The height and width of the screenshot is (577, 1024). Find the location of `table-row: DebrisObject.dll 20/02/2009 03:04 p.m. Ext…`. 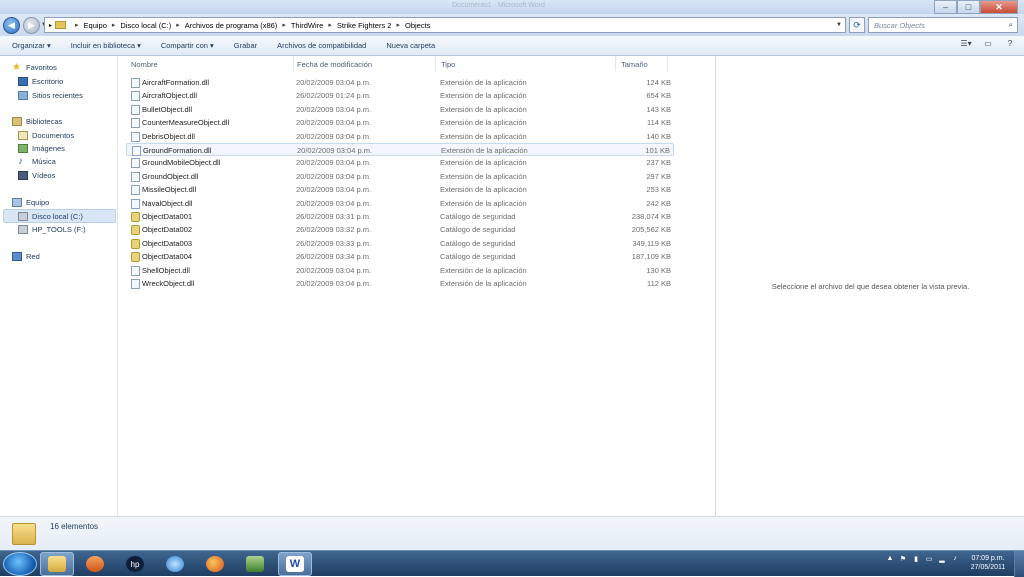

table-row: DebrisObject.dll 20/02/2009 03:04 p.m. Ext… is located at coordinates (400, 136).